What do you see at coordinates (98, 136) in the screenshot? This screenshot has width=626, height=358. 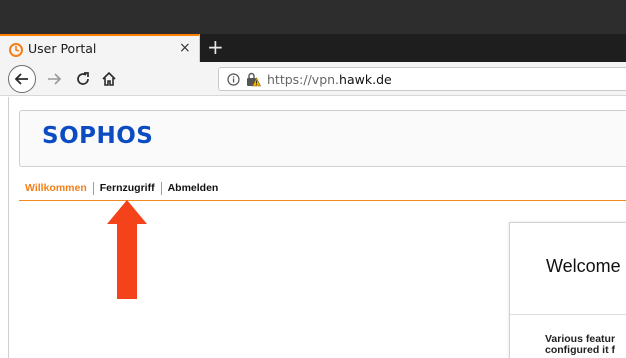 I see `sophos-logo: SOPHOS` at bounding box center [98, 136].